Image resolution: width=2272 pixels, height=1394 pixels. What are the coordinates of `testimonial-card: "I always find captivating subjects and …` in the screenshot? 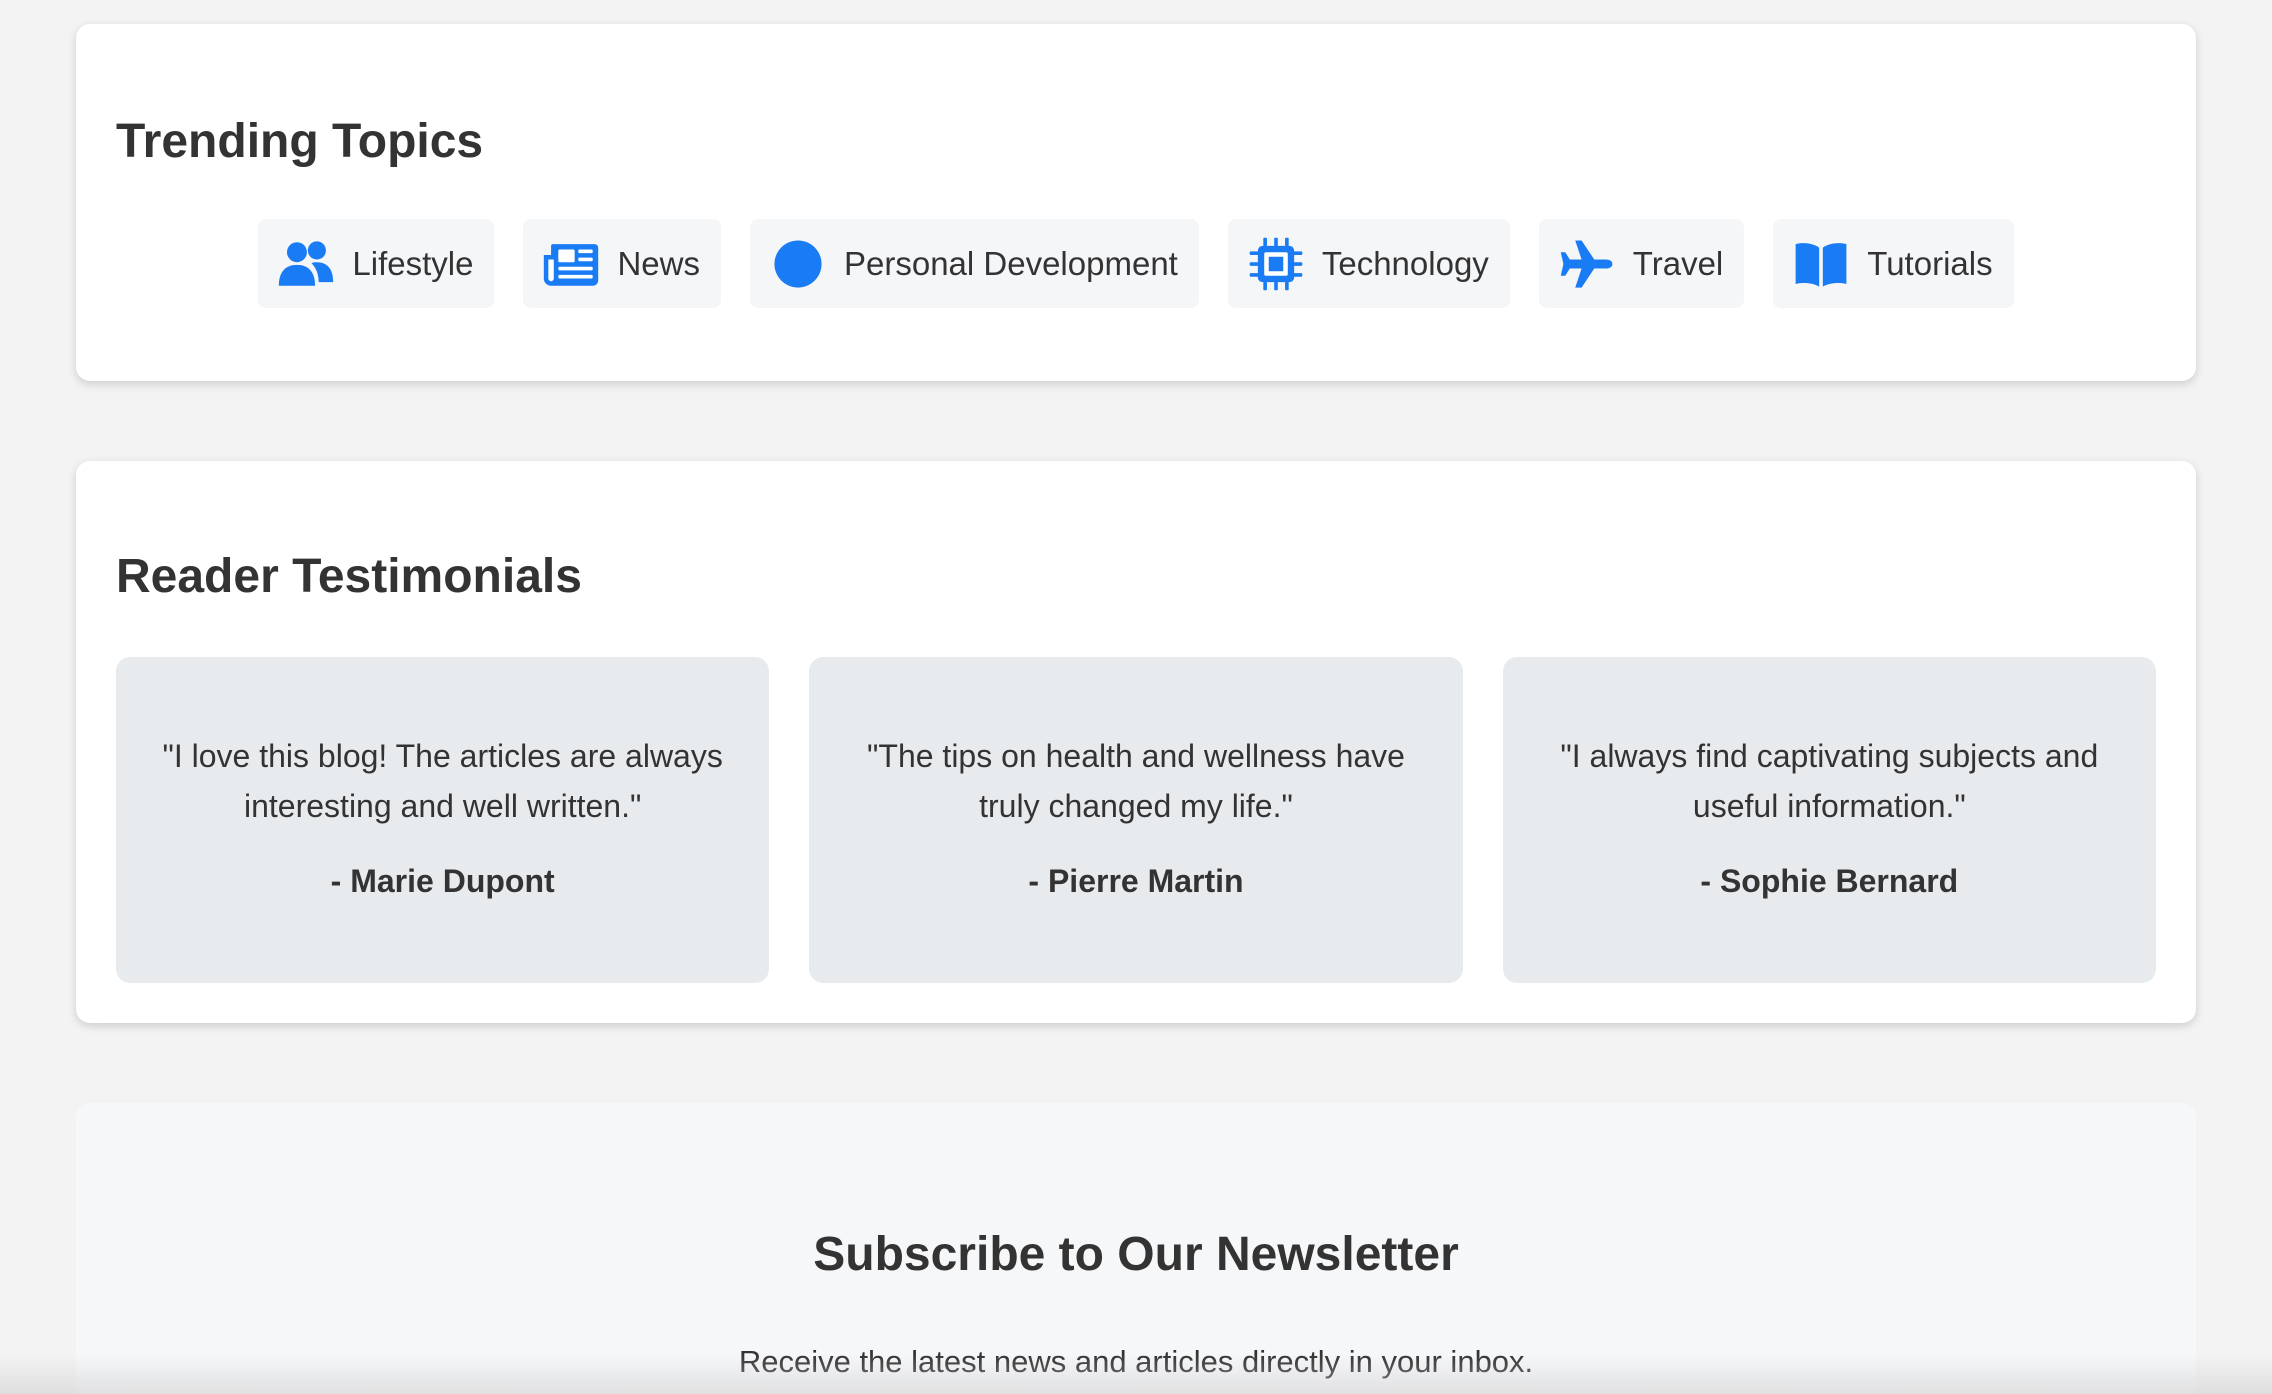 It's located at (1829, 820).